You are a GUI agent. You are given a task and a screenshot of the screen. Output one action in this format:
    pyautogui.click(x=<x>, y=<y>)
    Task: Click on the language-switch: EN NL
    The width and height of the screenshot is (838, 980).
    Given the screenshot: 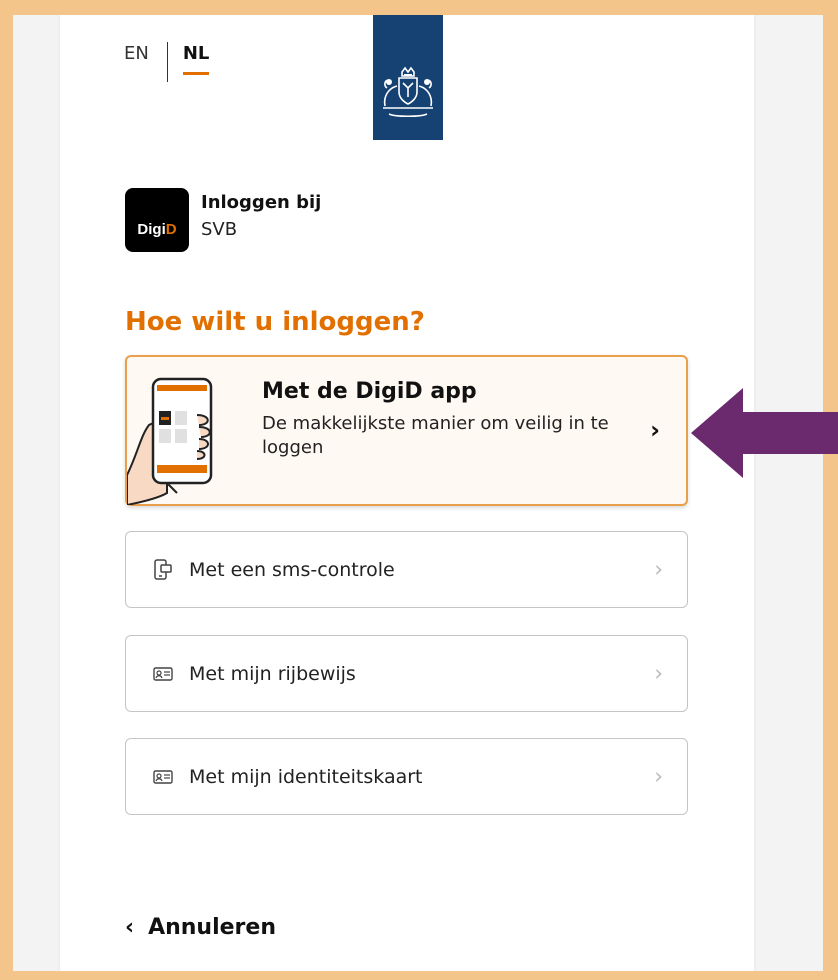 What is the action you would take?
    pyautogui.click(x=166, y=62)
    